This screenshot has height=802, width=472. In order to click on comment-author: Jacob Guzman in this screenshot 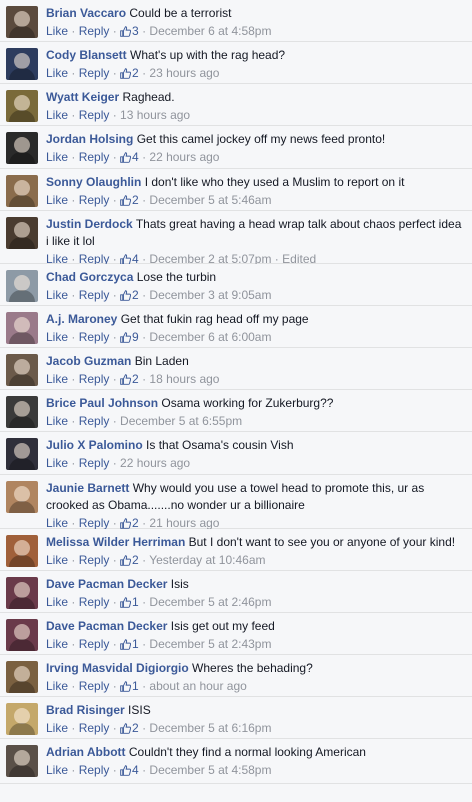, I will do `click(88, 361)`.